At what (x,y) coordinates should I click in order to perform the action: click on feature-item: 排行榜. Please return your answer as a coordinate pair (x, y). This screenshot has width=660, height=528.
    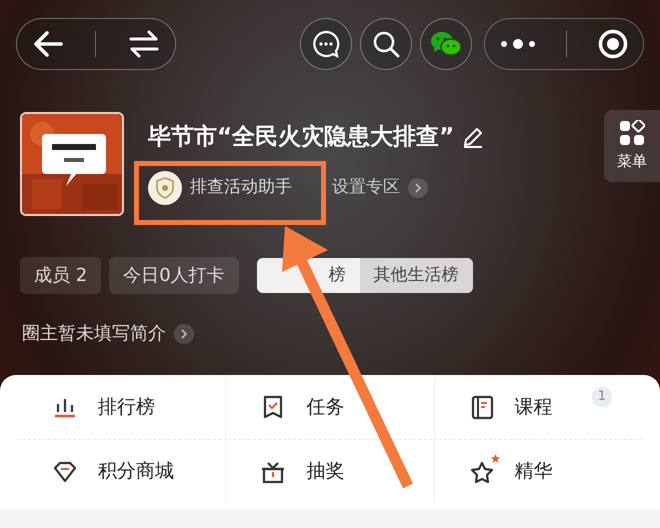
    Looking at the image, I should click on (122, 407).